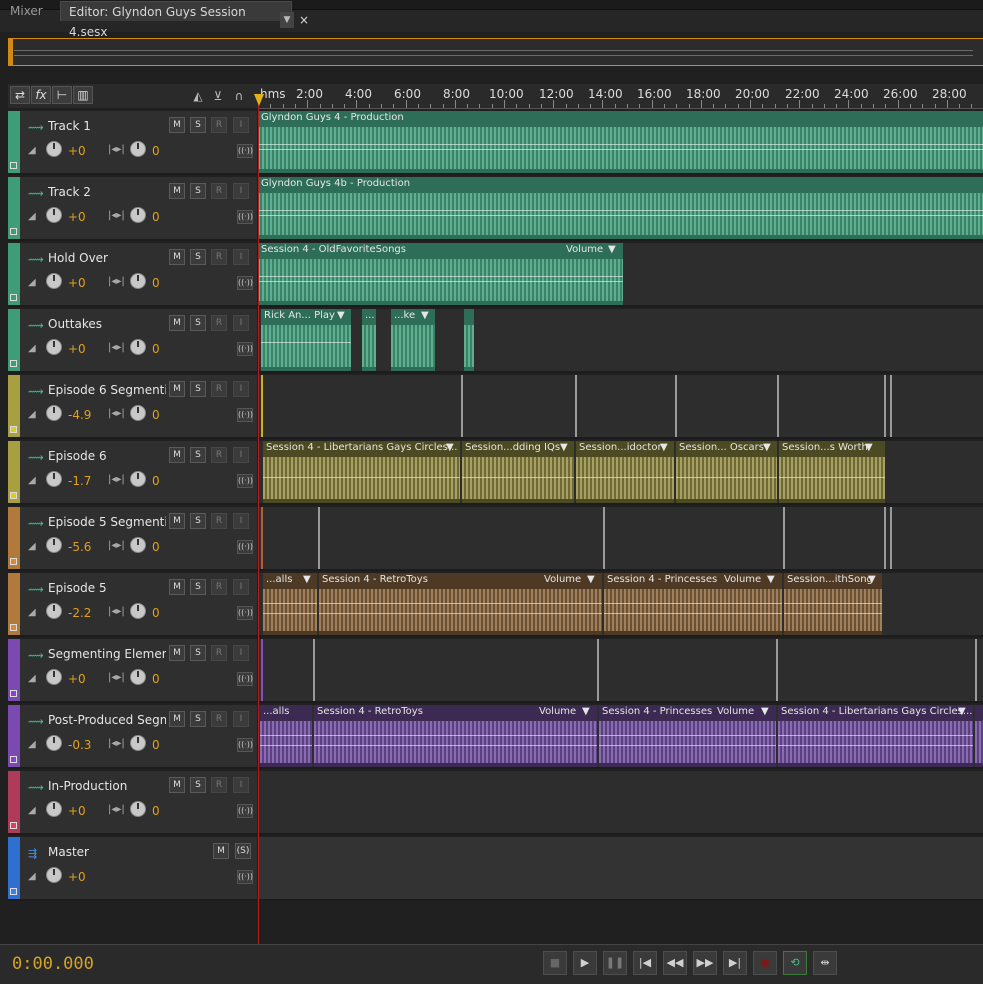 The width and height of the screenshot is (983, 984). Describe the element at coordinates (79, 613) in the screenshot. I see `volume-value: -2.2` at that location.